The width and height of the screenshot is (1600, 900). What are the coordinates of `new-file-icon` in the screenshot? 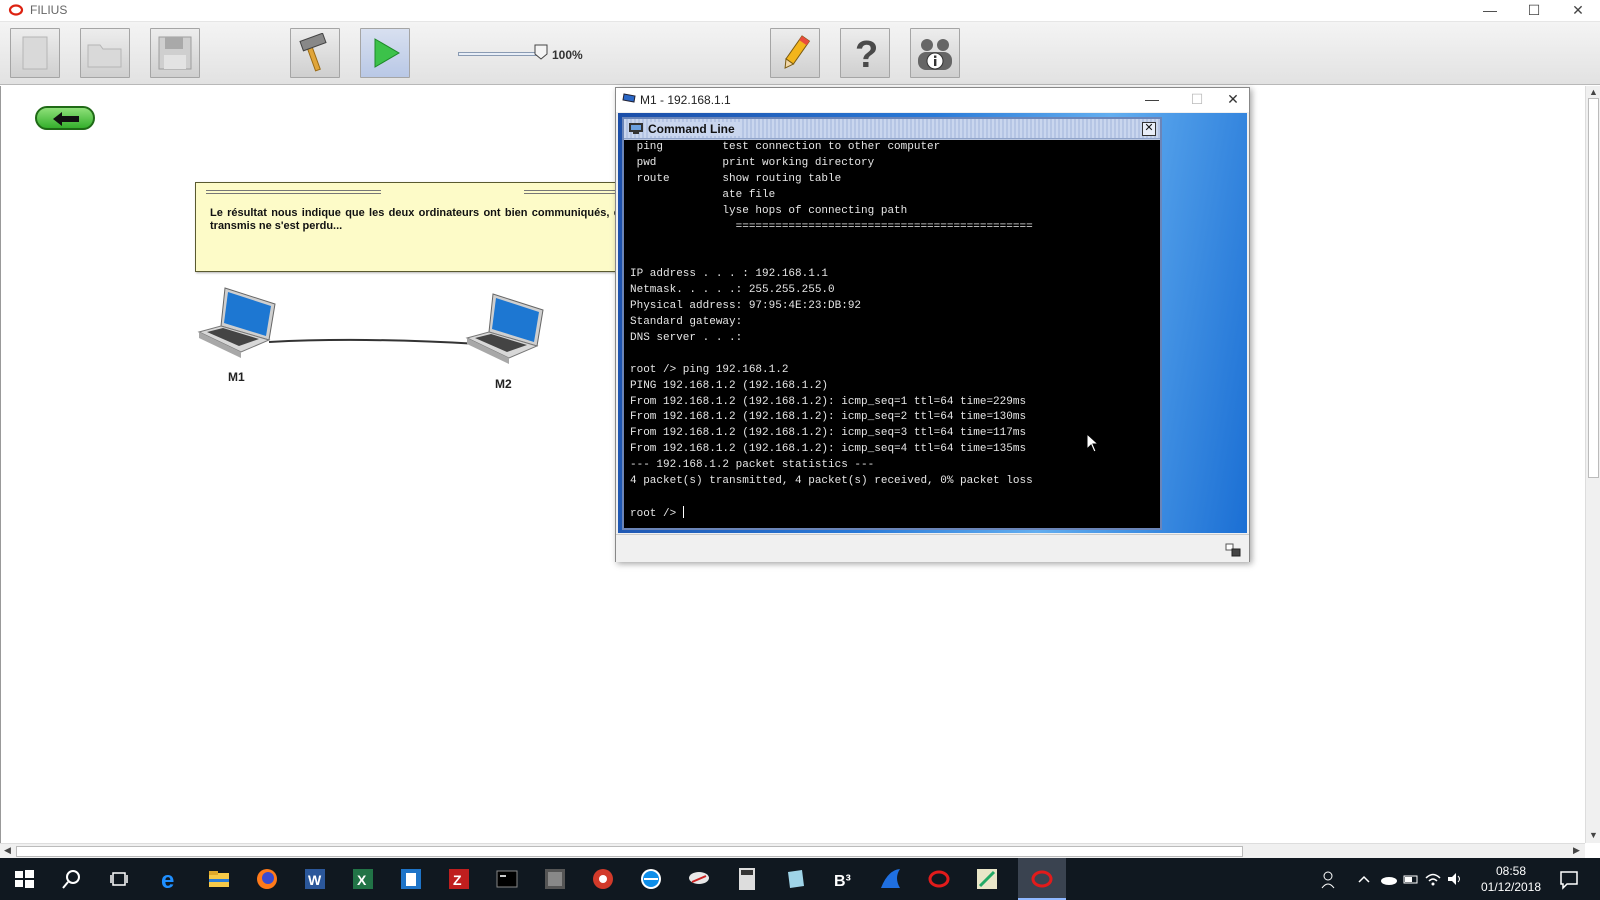 It's located at (35, 53).